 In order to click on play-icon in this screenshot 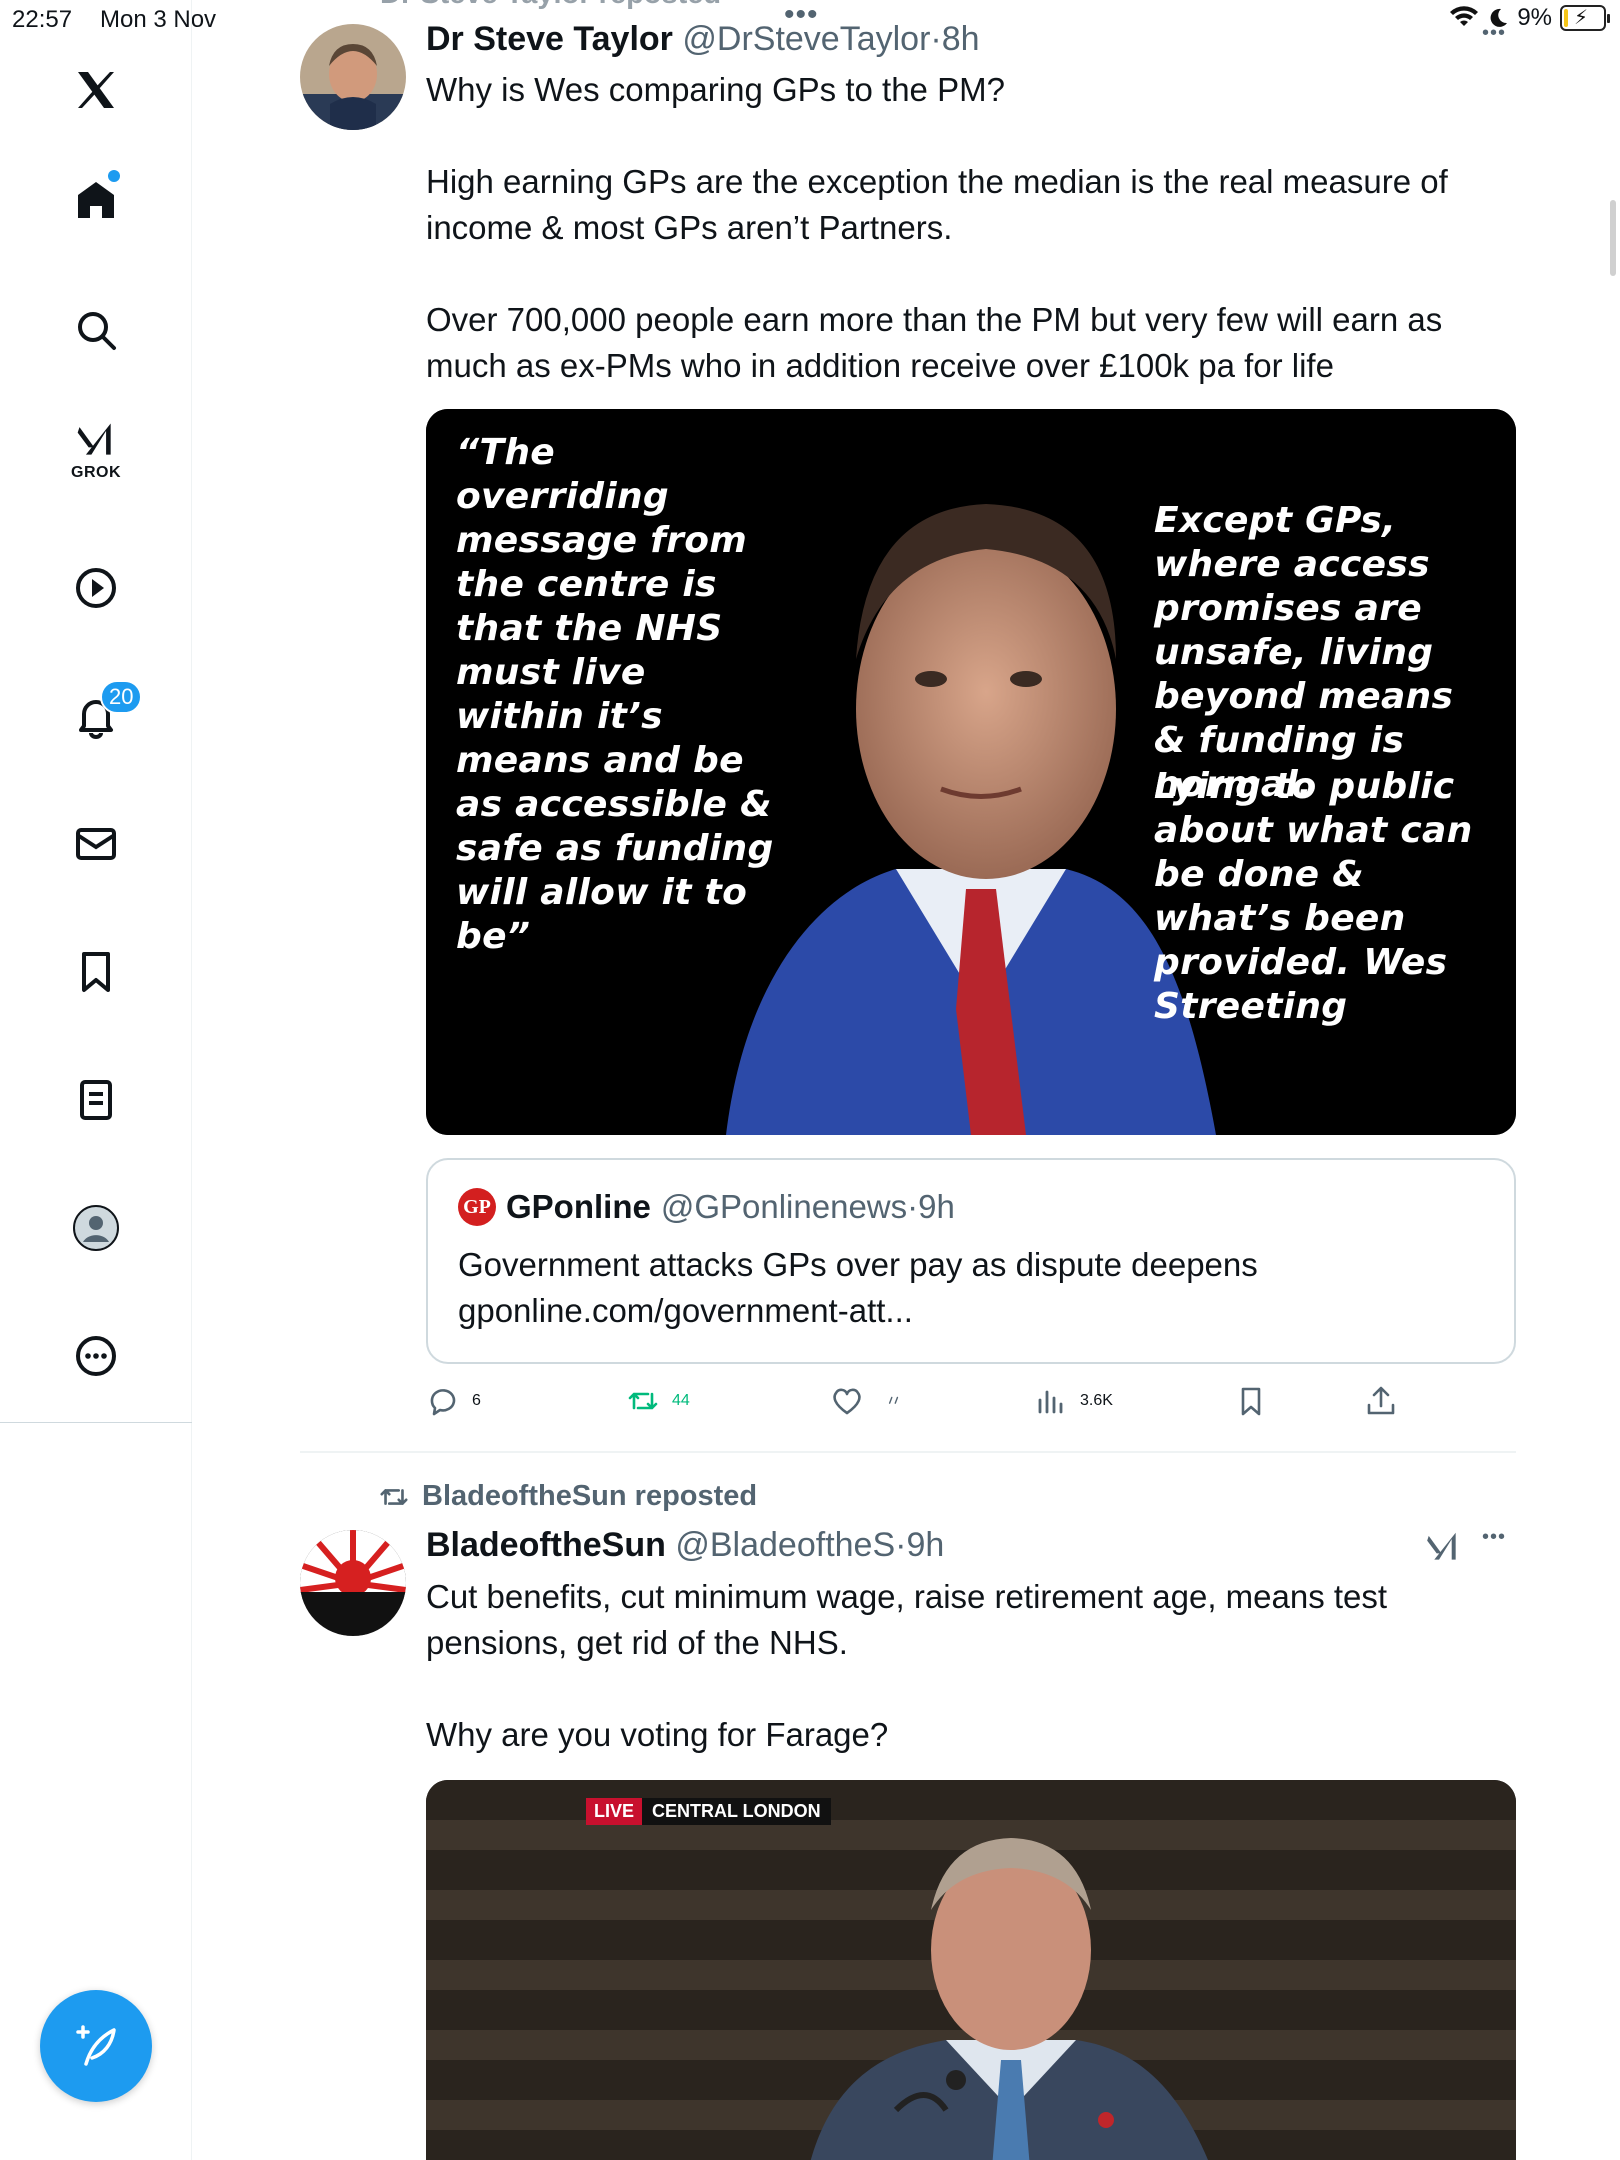, I will do `click(96, 588)`.